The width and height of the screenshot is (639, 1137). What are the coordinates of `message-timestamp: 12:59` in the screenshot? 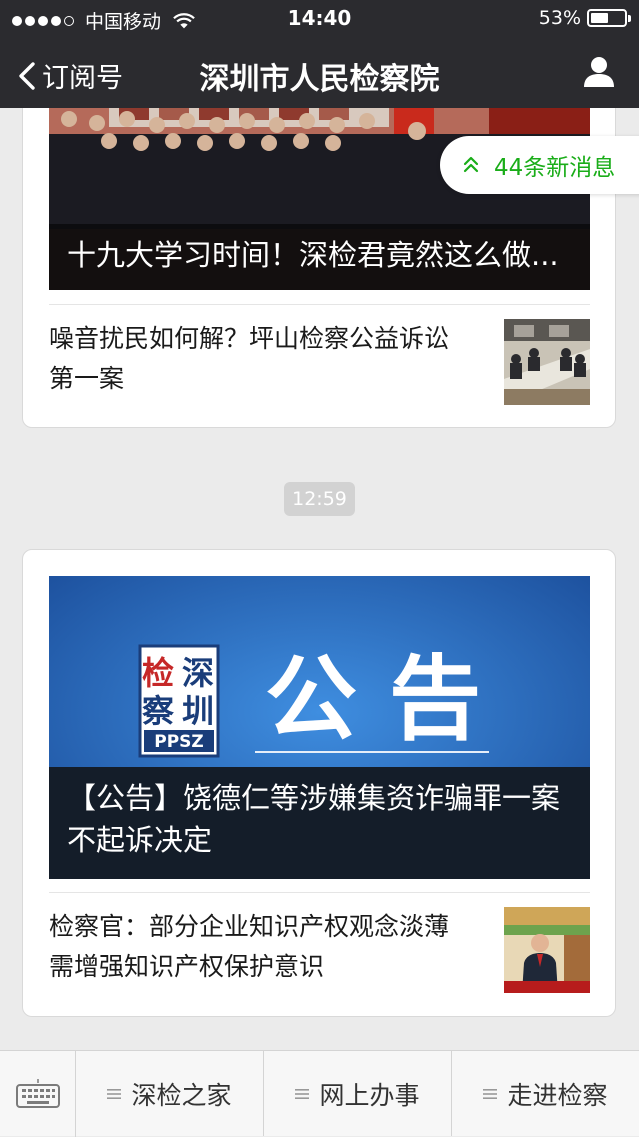 It's located at (319, 499).